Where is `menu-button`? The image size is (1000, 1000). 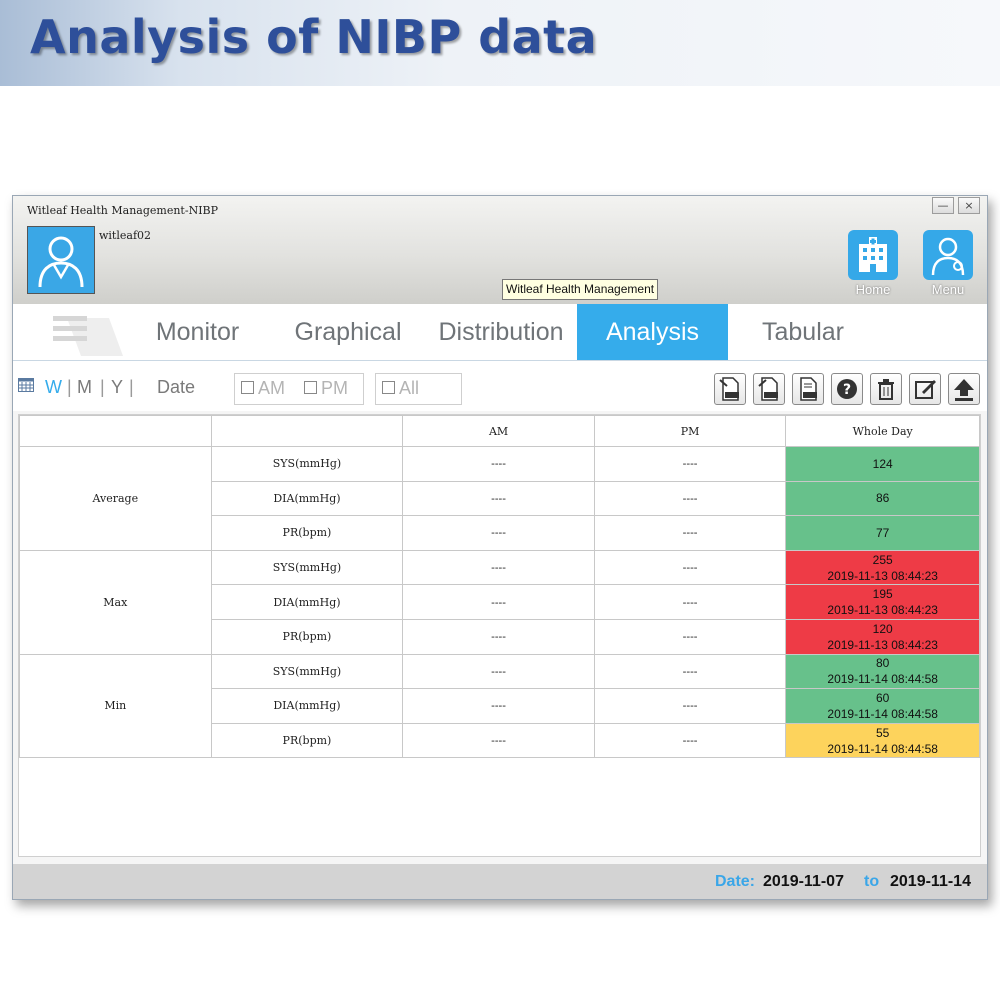
menu-button is located at coordinates (948, 255).